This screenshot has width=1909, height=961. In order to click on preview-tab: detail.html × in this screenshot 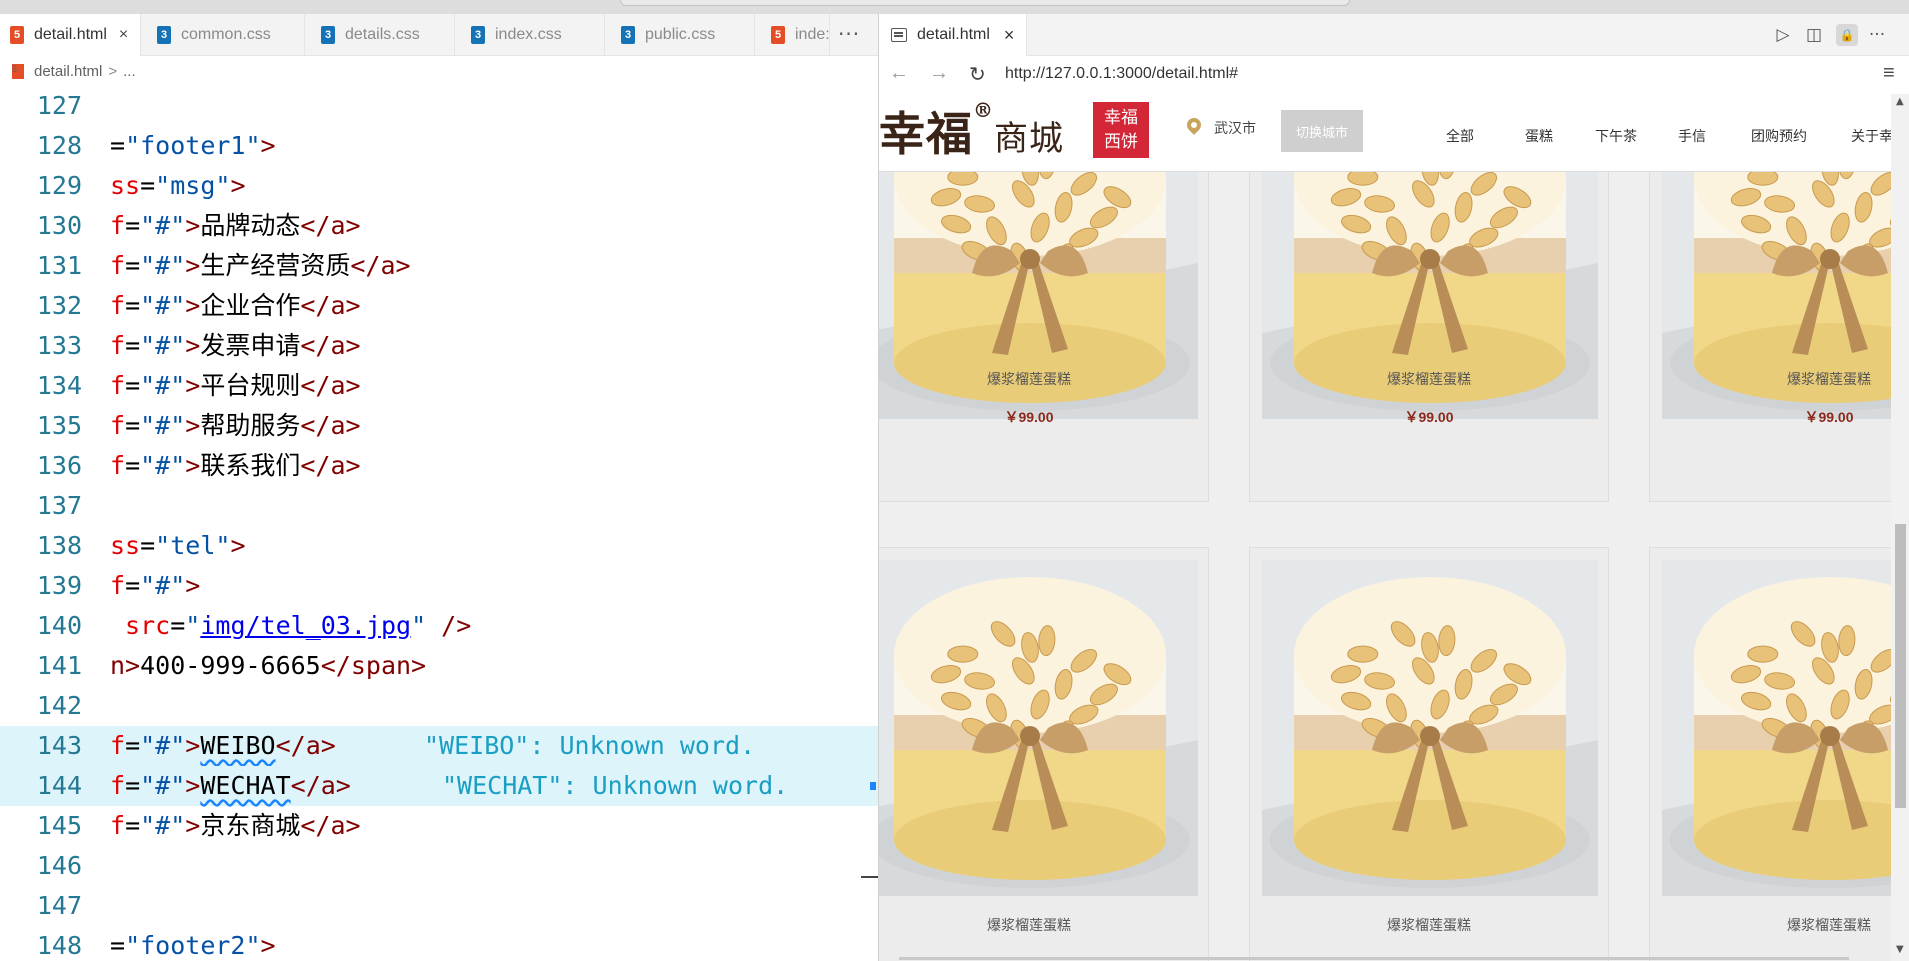, I will do `click(953, 35)`.